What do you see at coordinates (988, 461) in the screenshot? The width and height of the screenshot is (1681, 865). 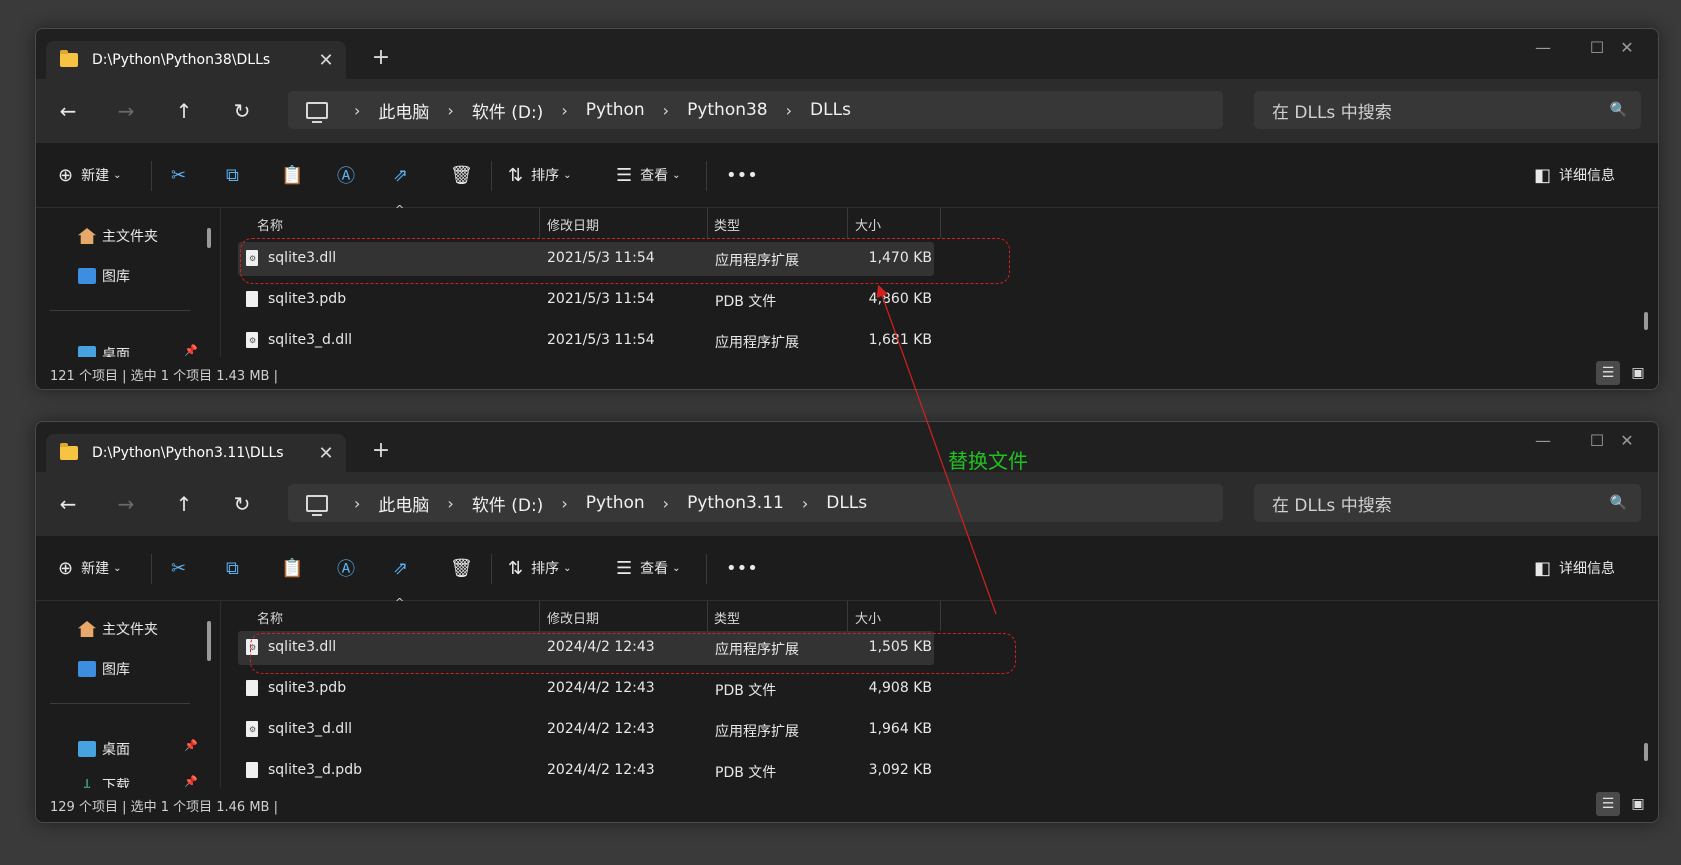 I see `annotation-label: 替换文件` at bounding box center [988, 461].